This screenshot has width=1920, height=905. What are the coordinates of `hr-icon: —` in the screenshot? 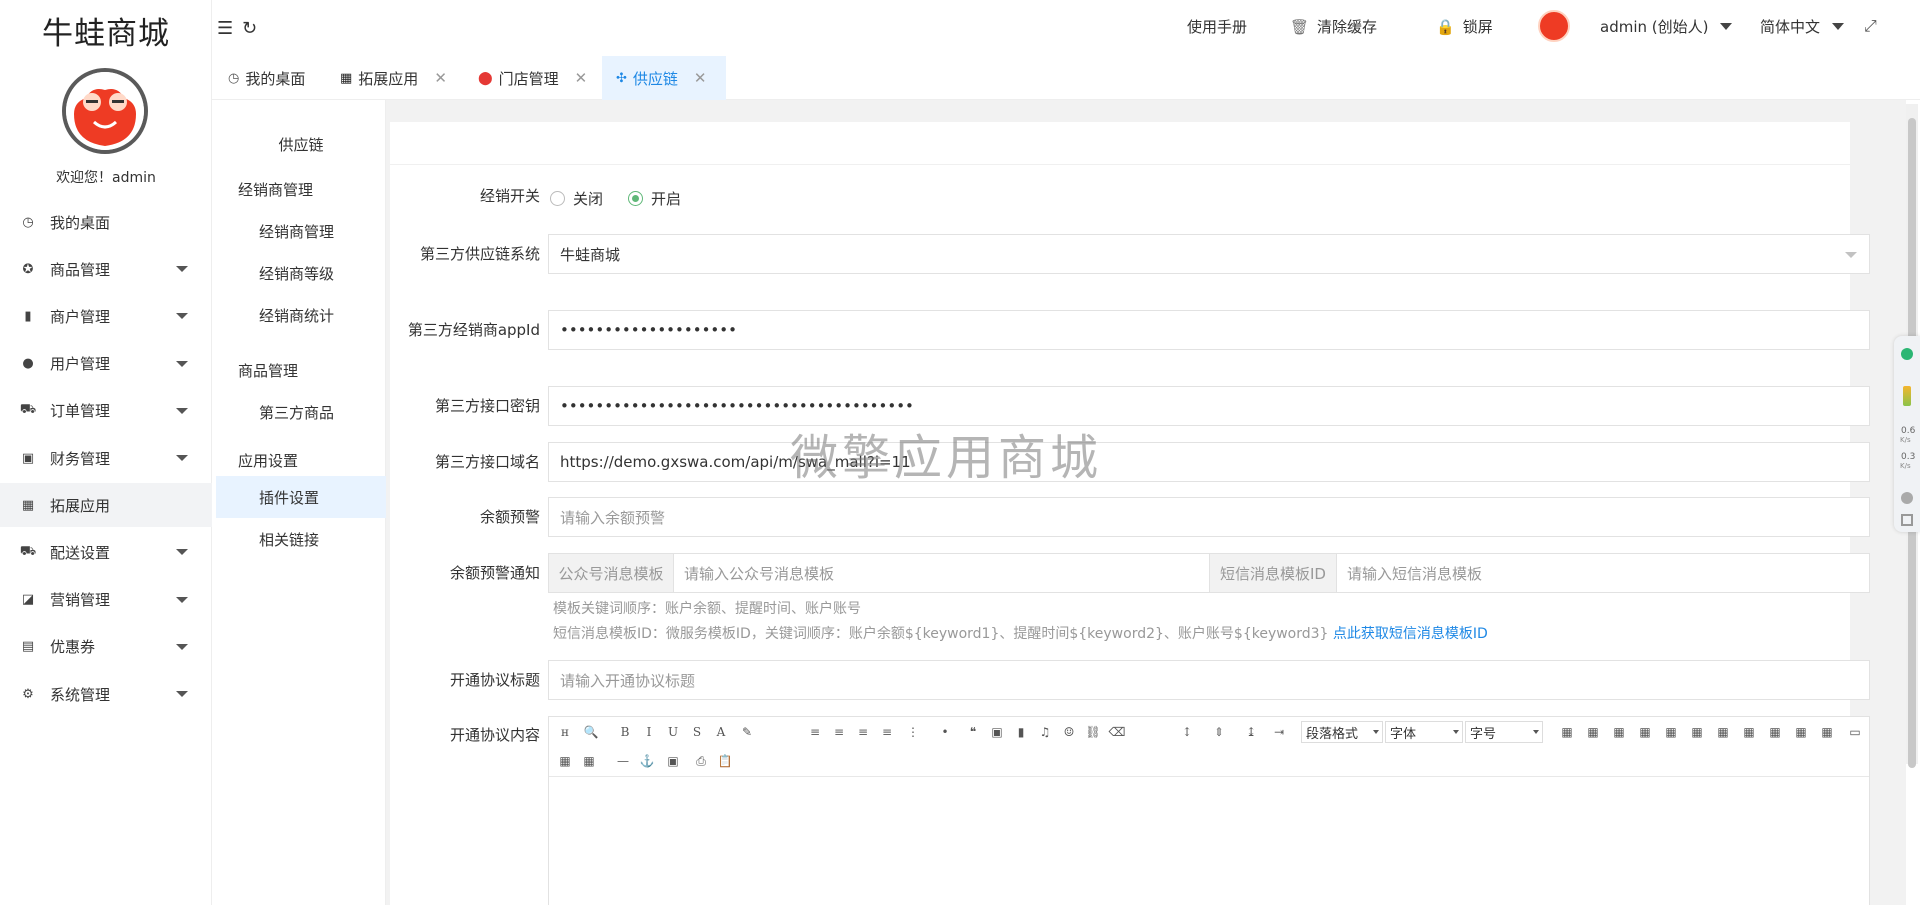 It's located at (623, 761).